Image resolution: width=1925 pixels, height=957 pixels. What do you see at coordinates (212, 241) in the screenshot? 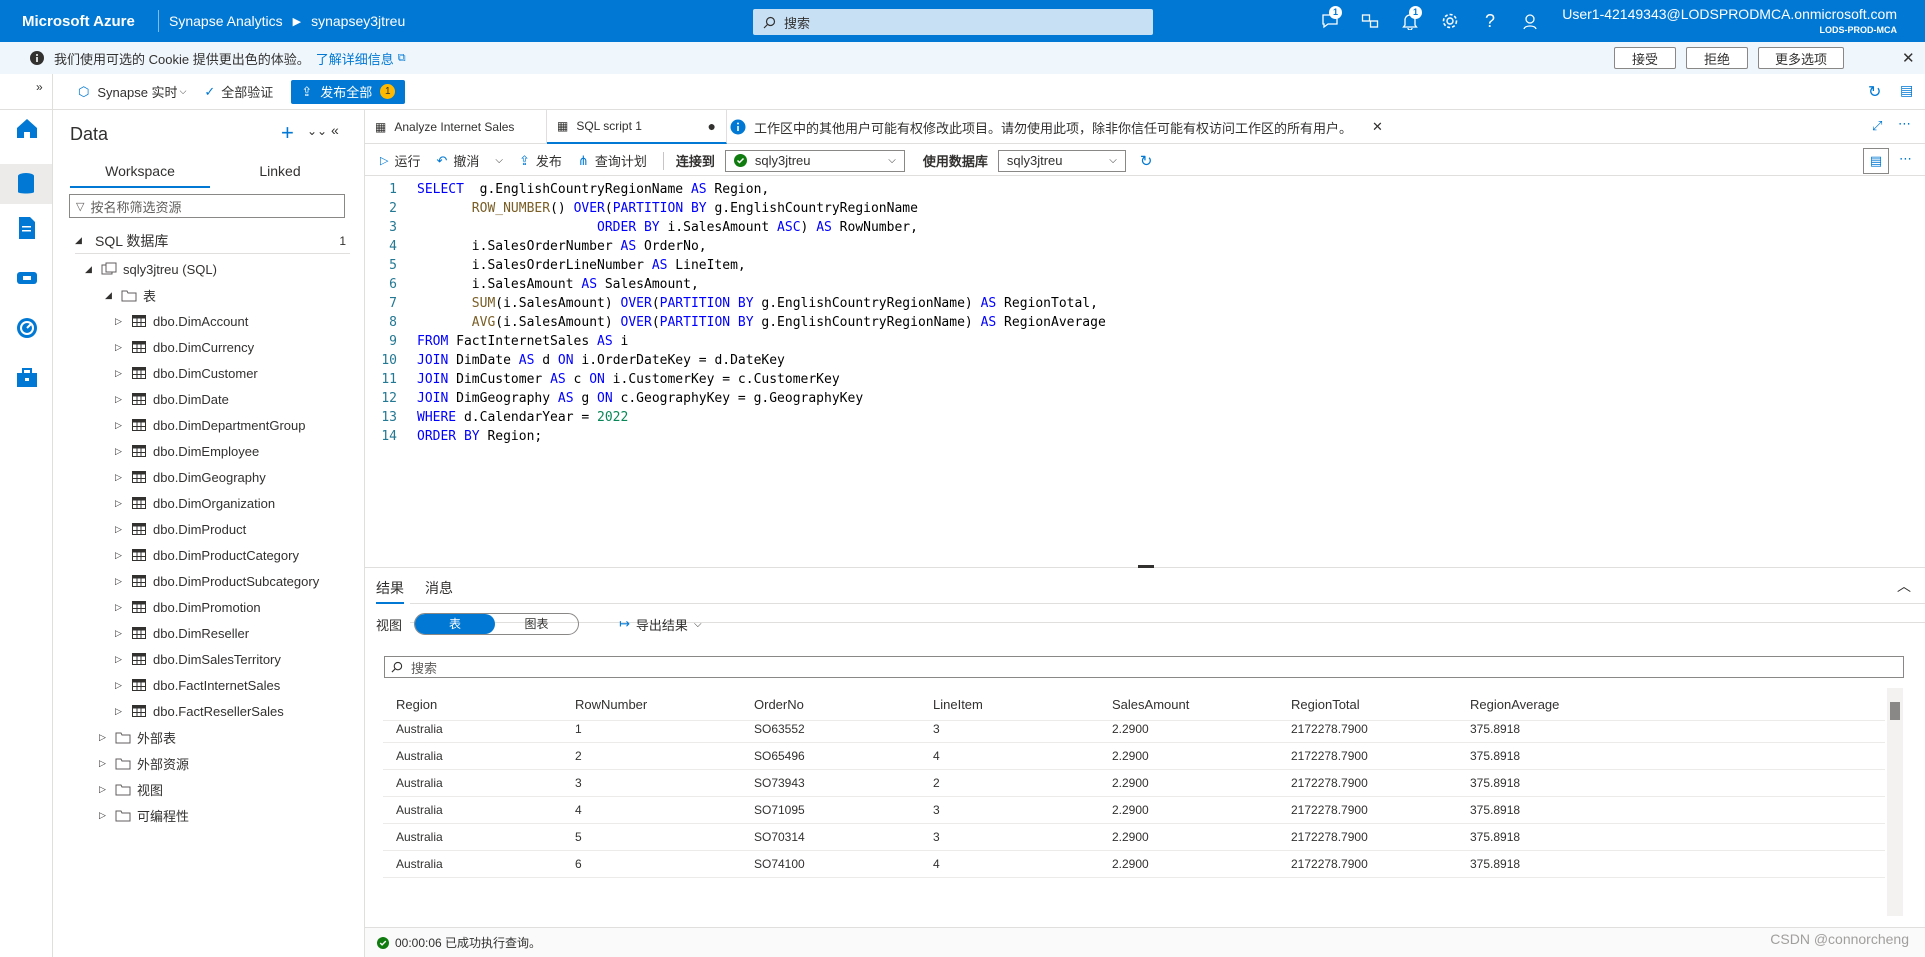
I see `tree-sql-databases: ◢ SQL 数据库 1` at bounding box center [212, 241].